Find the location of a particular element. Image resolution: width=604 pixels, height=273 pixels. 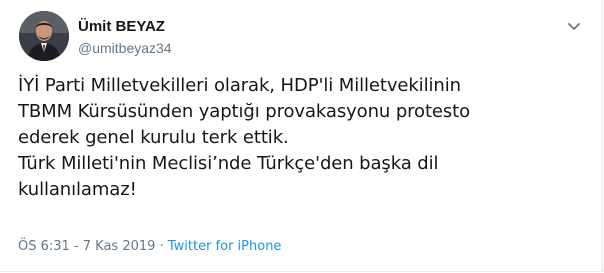

avatar is located at coordinates (44, 36).